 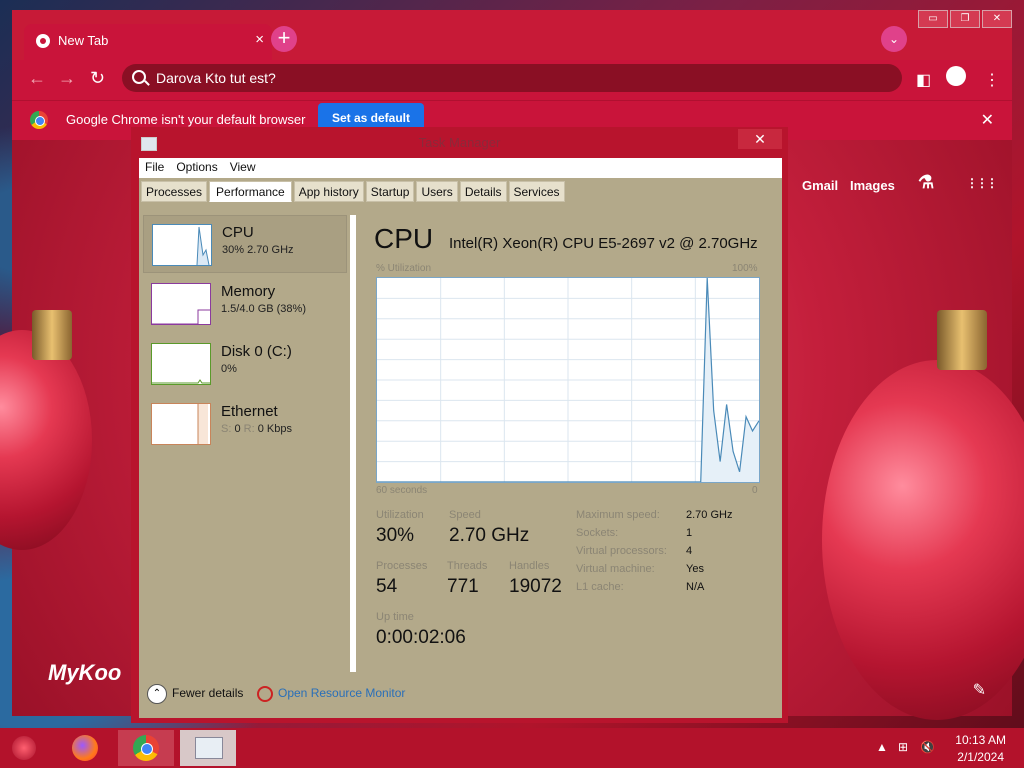 What do you see at coordinates (536, 191) in the screenshot?
I see `tab-services: Services` at bounding box center [536, 191].